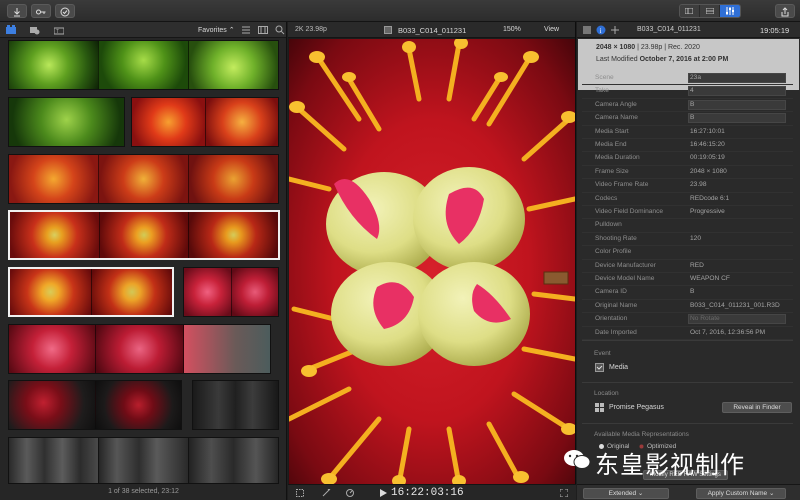  Describe the element at coordinates (608, 225) in the screenshot. I see `metadata-key: Pulldown` at that location.